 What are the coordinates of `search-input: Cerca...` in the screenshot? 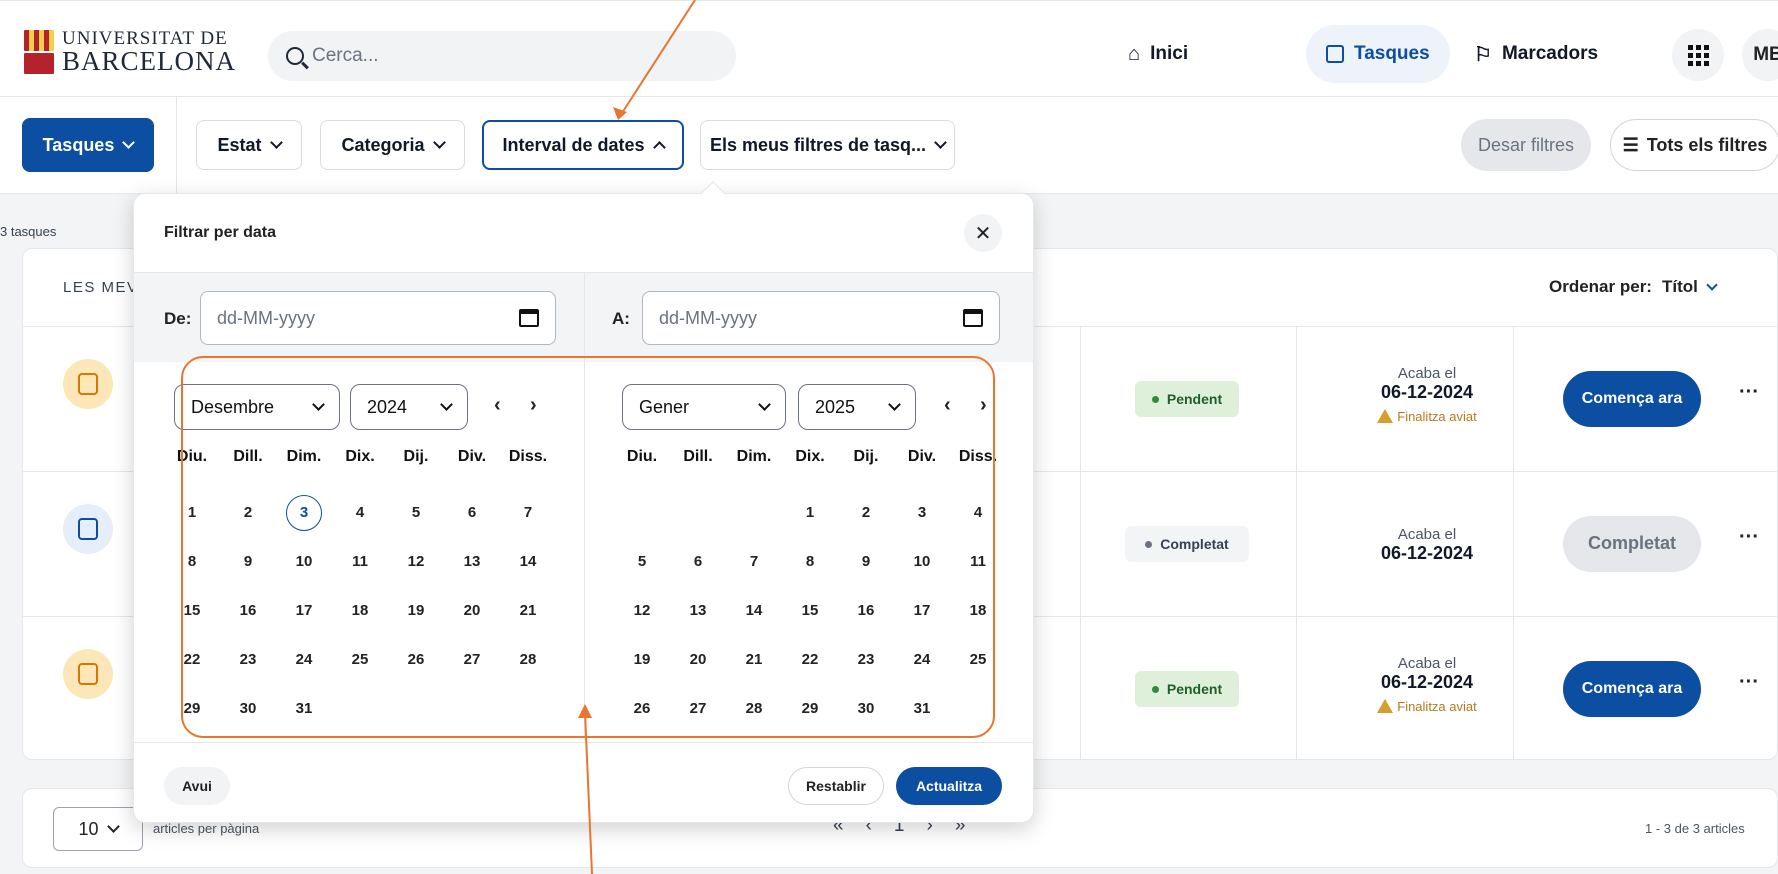 It's located at (502, 56).